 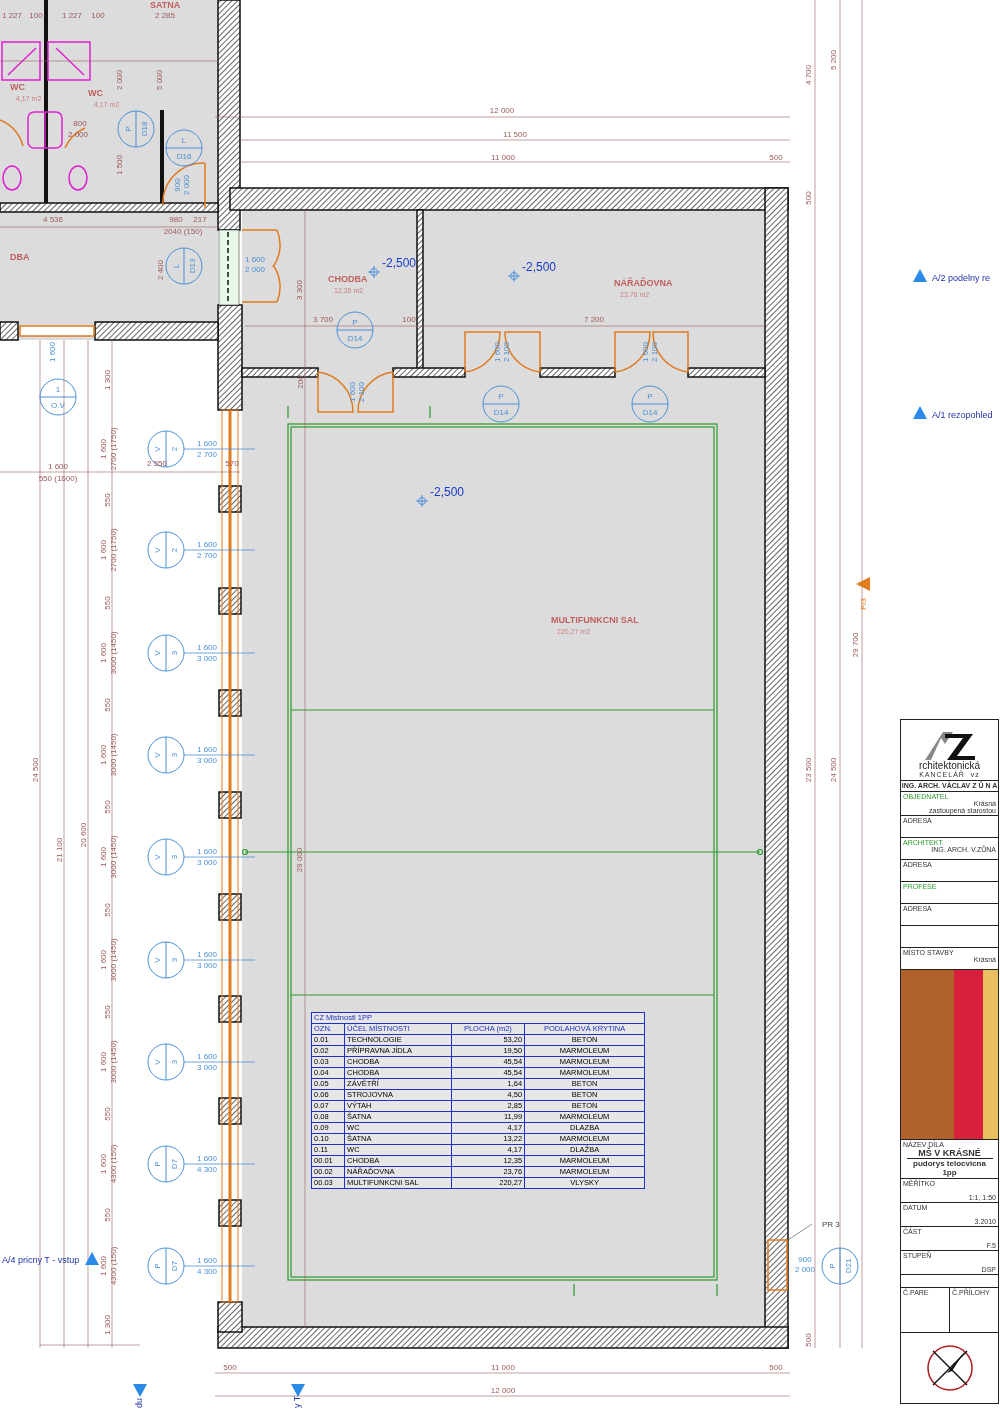 I want to click on level-label: -2,500, so click(x=447, y=492).